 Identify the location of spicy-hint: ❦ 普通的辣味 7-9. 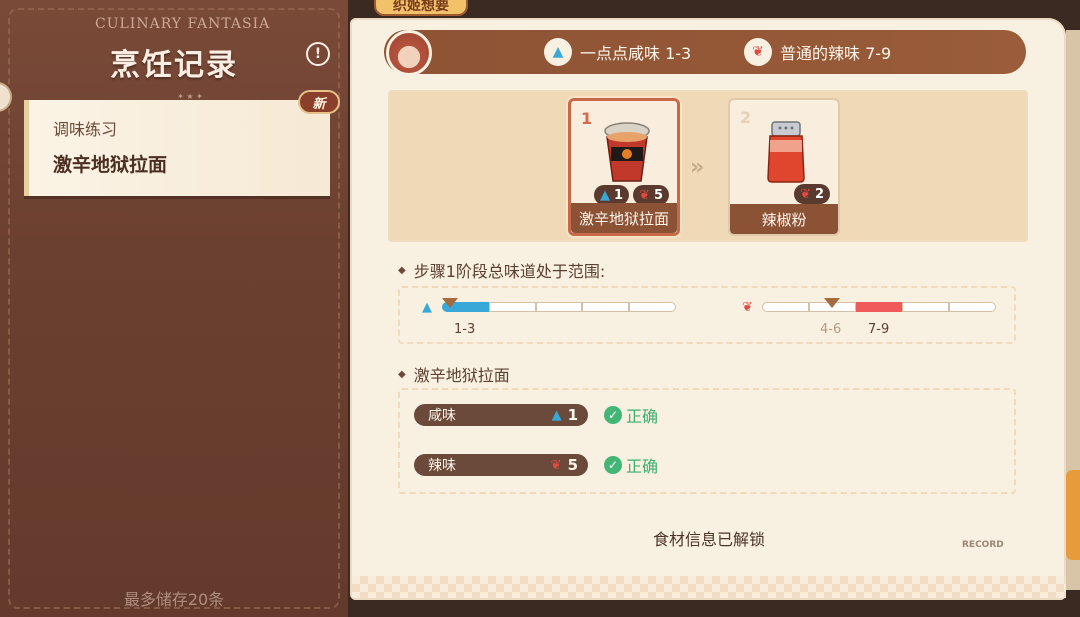
(817, 52).